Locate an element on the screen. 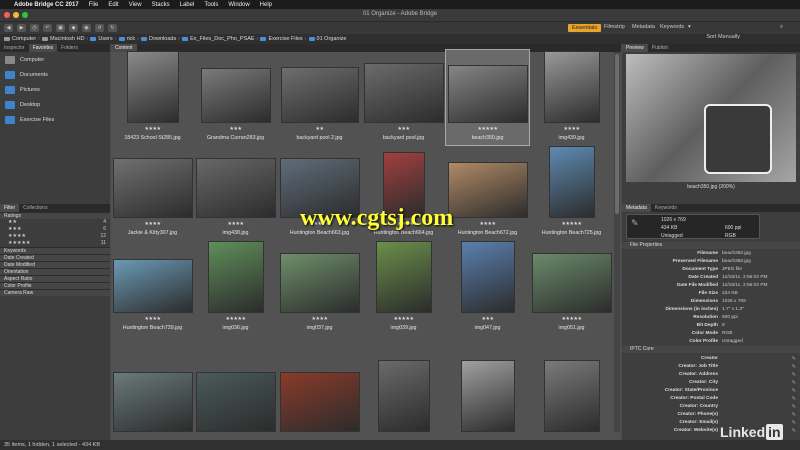 The width and height of the screenshot is (800, 450). tab-collections: Collections is located at coordinates (35, 208).